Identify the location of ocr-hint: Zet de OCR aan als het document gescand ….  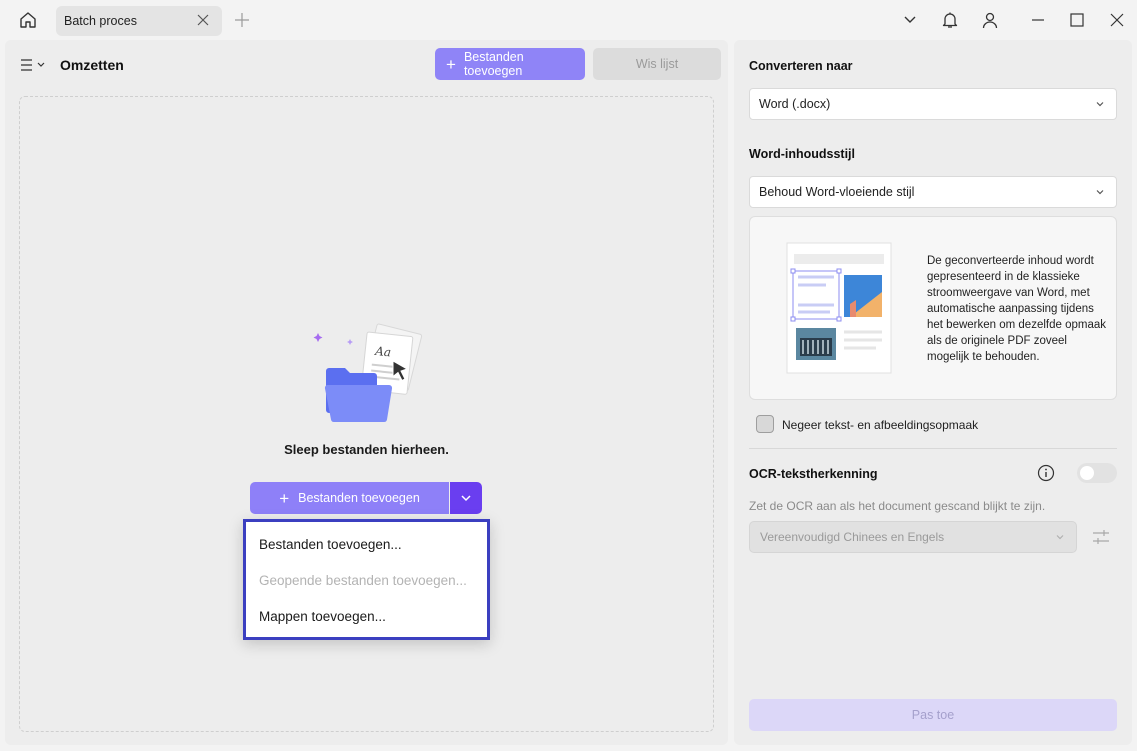
(897, 506).